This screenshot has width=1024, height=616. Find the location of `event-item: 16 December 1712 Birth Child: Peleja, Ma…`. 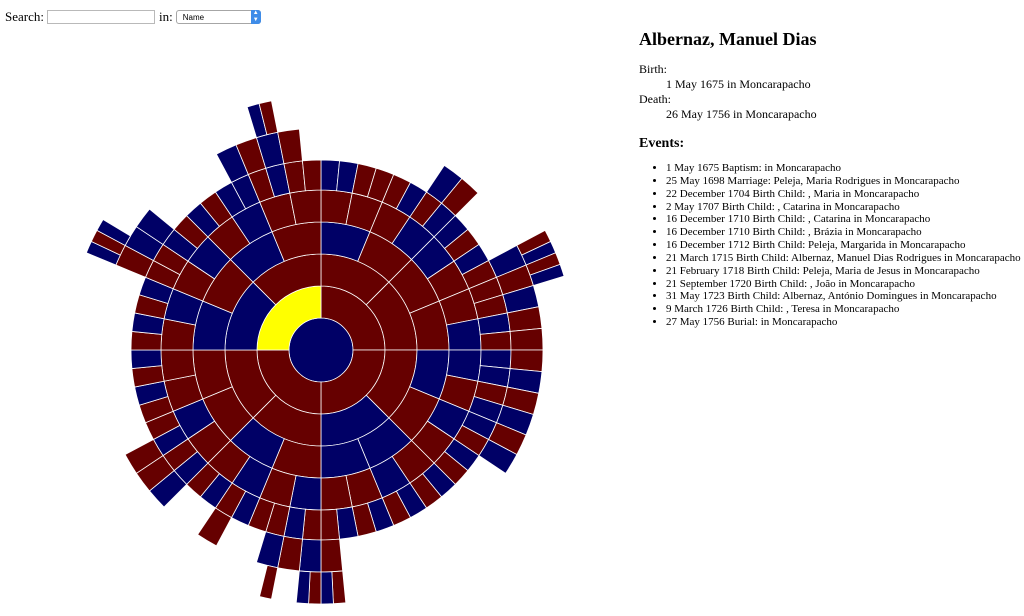

event-item: 16 December 1712 Birth Child: Peleja, Ma… is located at coordinates (842, 245).